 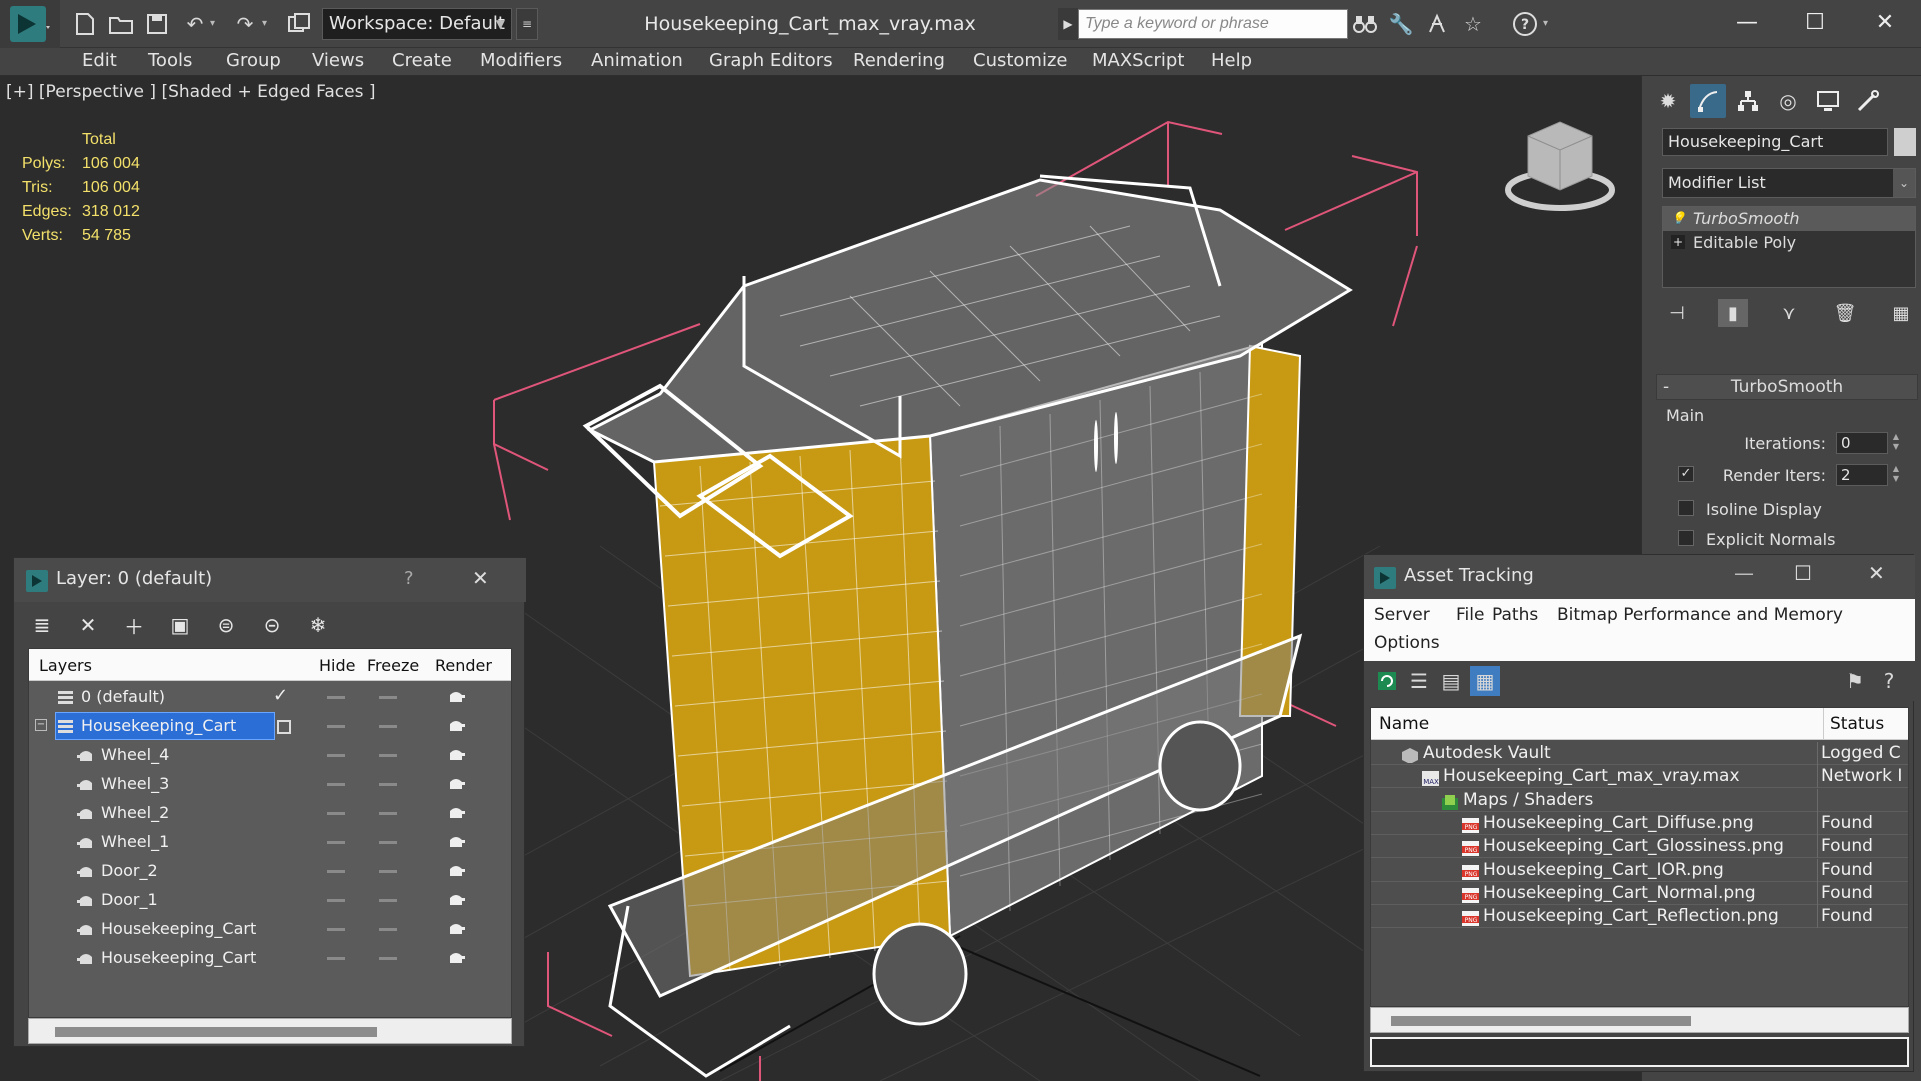 What do you see at coordinates (1789, 313) in the screenshot?
I see `make-unique-icon: ⋎` at bounding box center [1789, 313].